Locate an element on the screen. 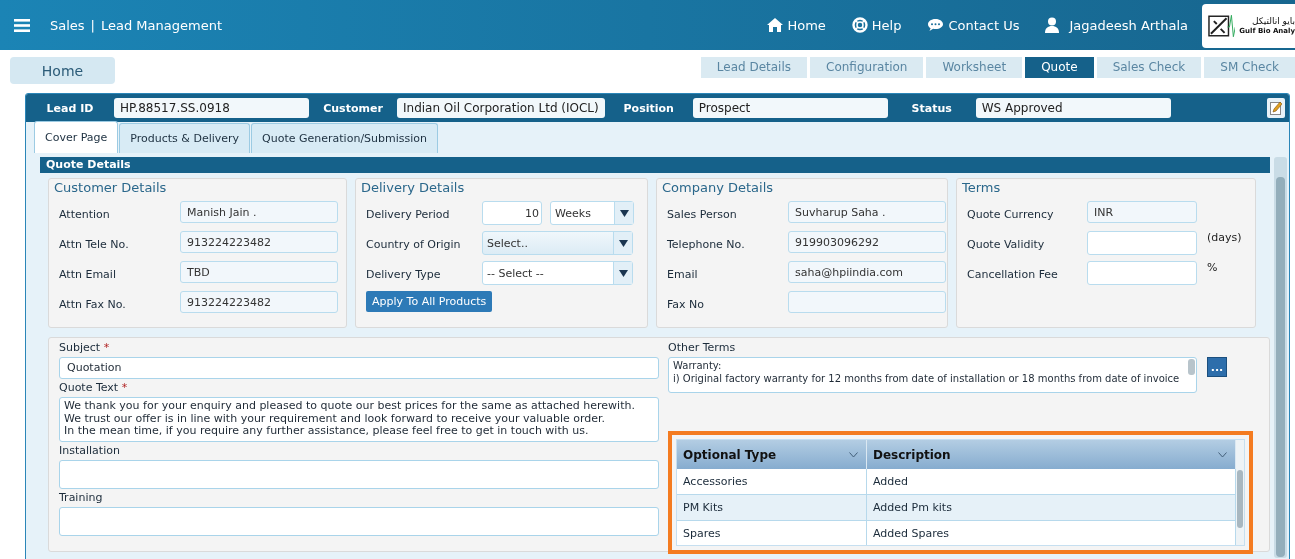  field-label: Quote Validity is located at coordinates (1006, 244).